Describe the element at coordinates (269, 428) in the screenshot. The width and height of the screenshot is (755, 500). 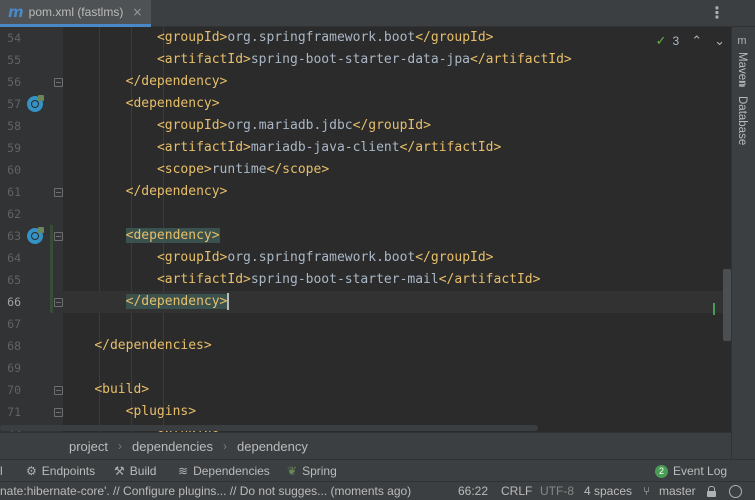
I see `horizontal-scrollbar` at that location.